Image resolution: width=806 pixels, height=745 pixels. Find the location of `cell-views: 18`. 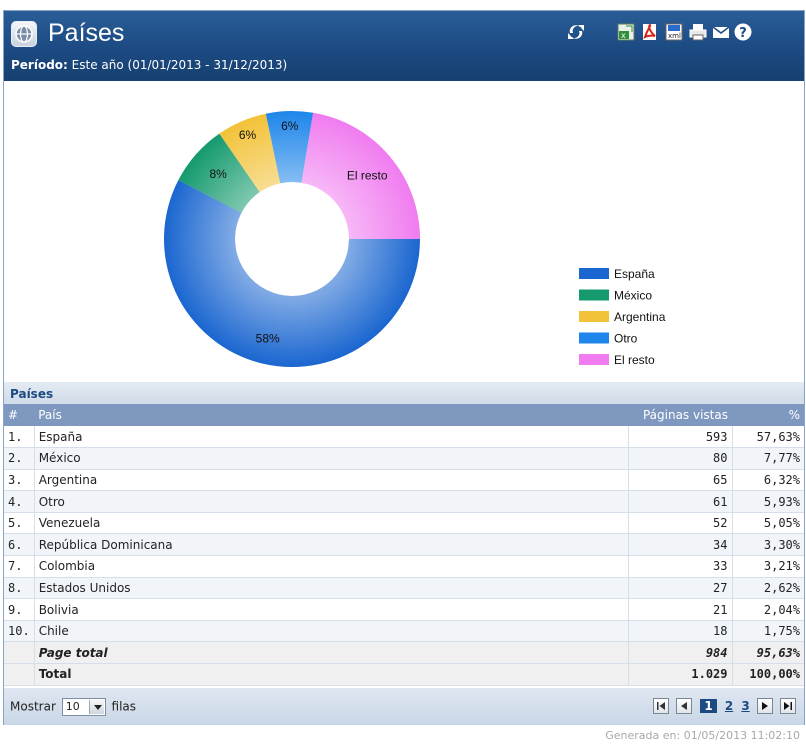

cell-views: 18 is located at coordinates (679, 631).